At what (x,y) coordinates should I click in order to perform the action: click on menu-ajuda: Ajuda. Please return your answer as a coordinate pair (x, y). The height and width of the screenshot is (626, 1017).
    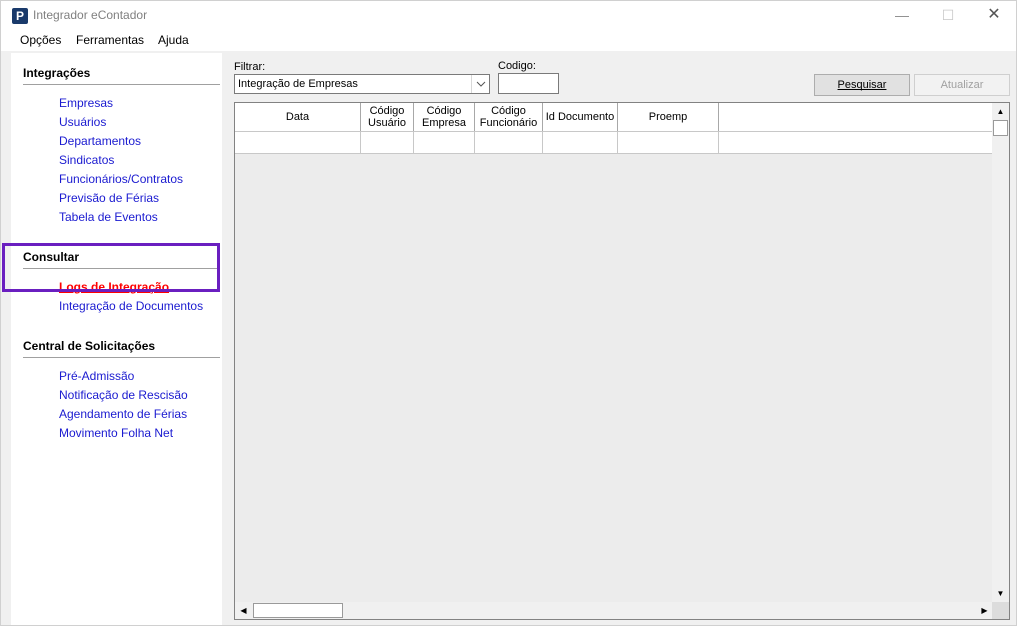
    Looking at the image, I should click on (173, 40).